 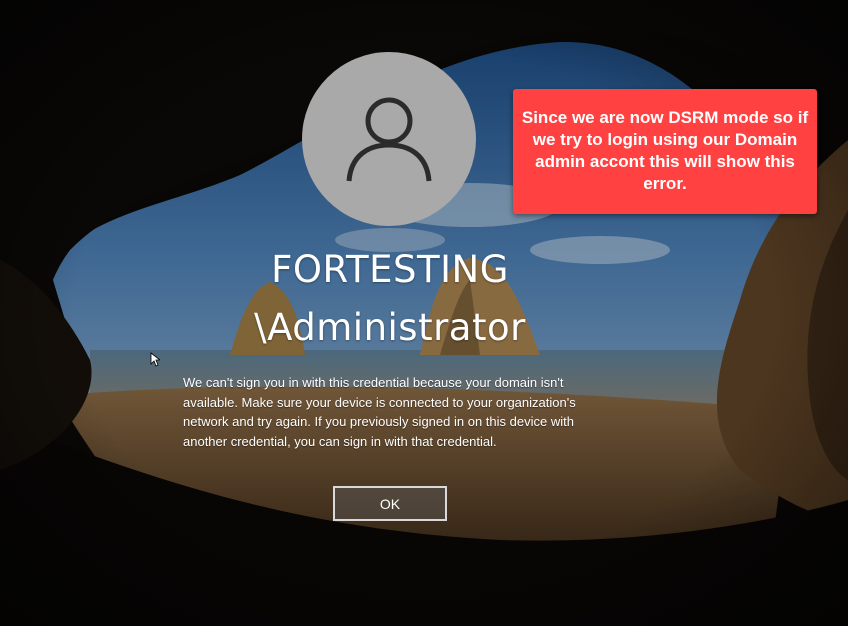 I want to click on user-avatar, so click(x=389, y=139).